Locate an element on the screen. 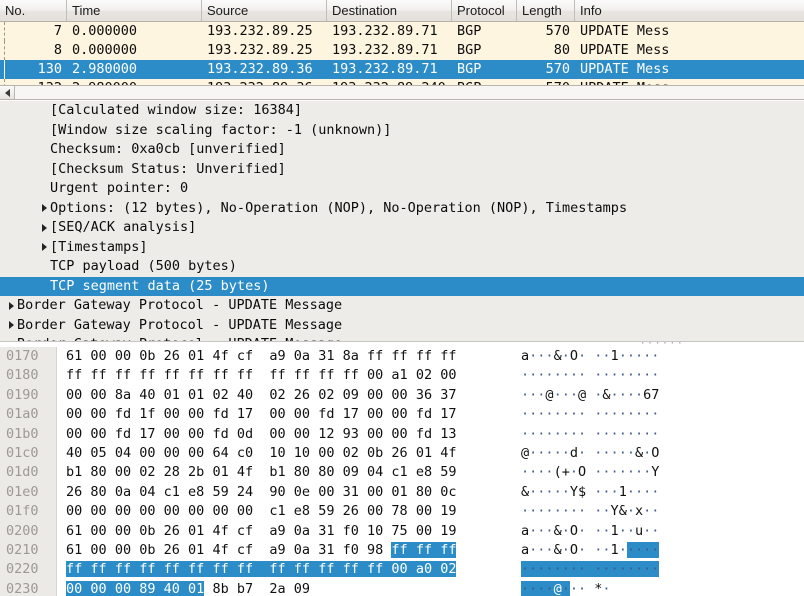  hex-ascii: ····@··· *· is located at coordinates (566, 588).